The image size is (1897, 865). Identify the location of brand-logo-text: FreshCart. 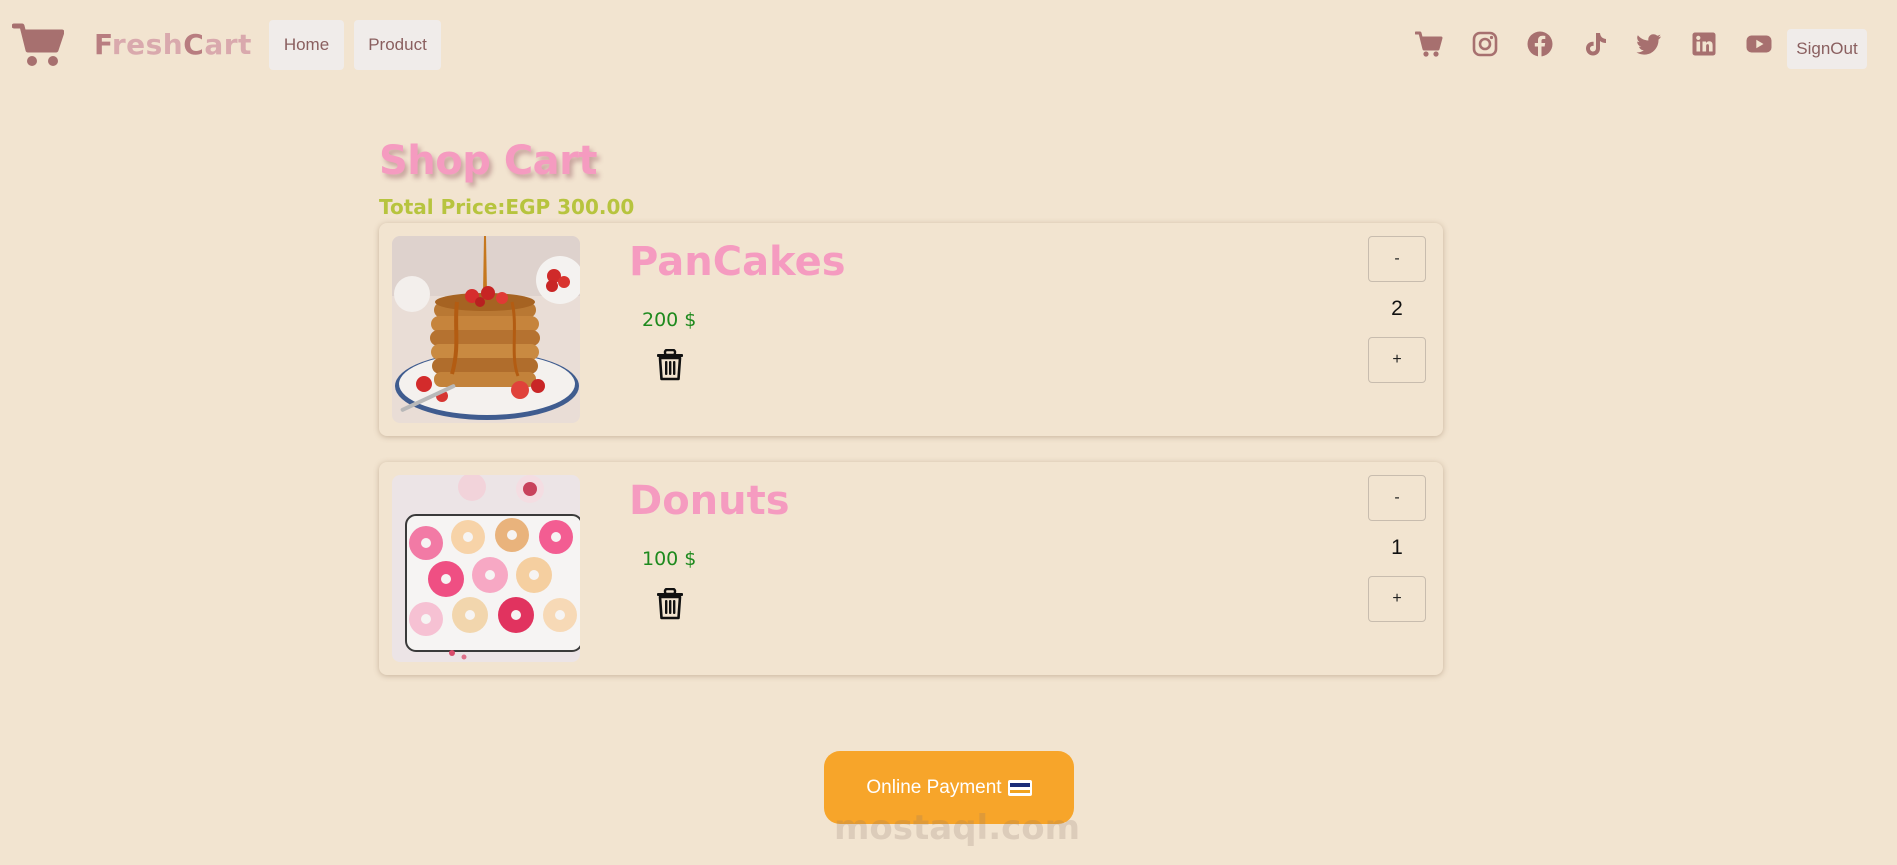
(173, 44).